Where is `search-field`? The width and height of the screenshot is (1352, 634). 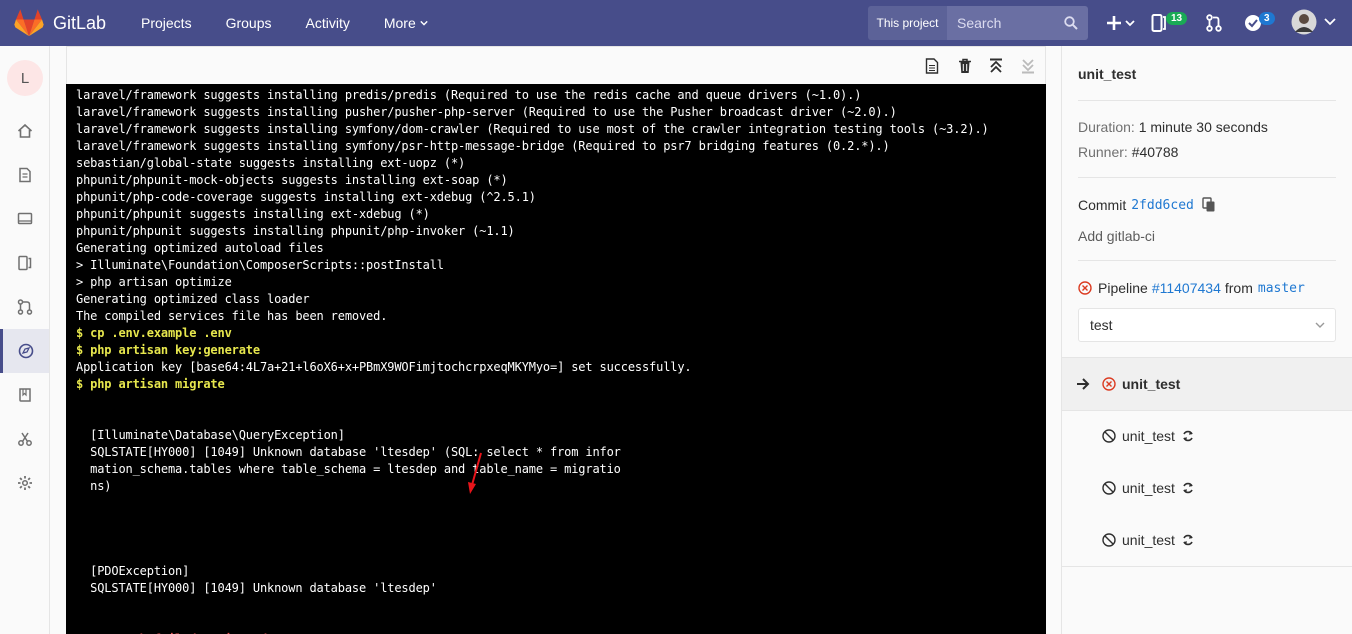
search-field is located at coordinates (1017, 23).